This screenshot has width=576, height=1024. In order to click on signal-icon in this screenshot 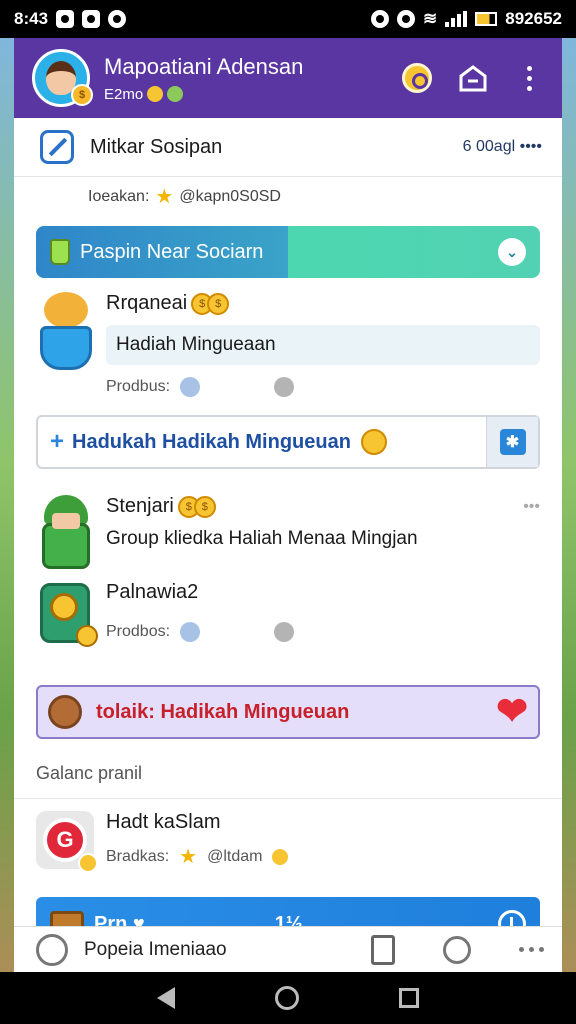, I will do `click(456, 19)`.